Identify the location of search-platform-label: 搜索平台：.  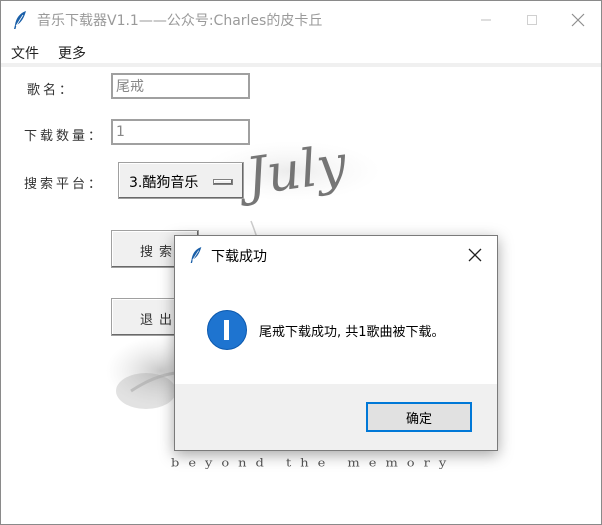
(64, 184).